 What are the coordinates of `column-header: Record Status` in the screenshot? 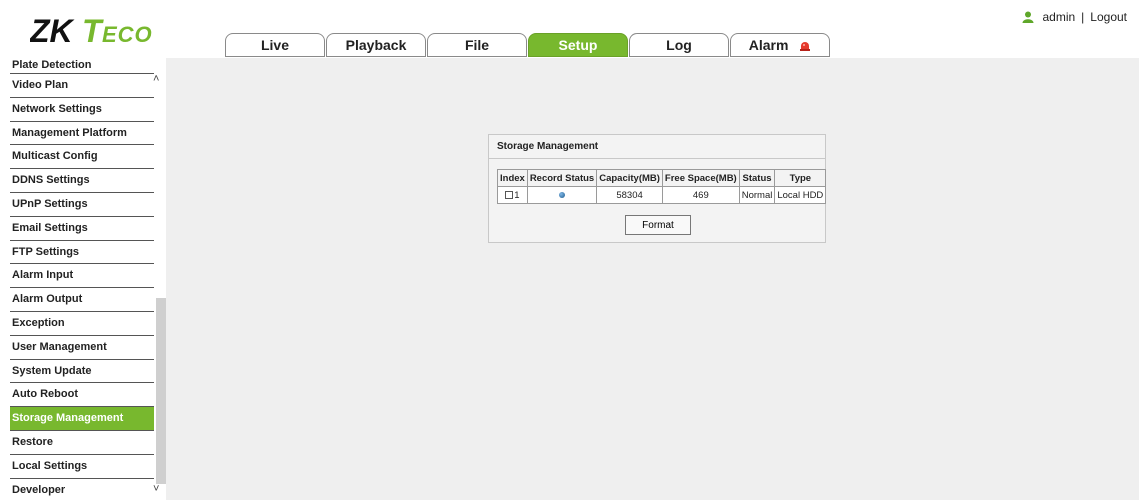 It's located at (562, 178).